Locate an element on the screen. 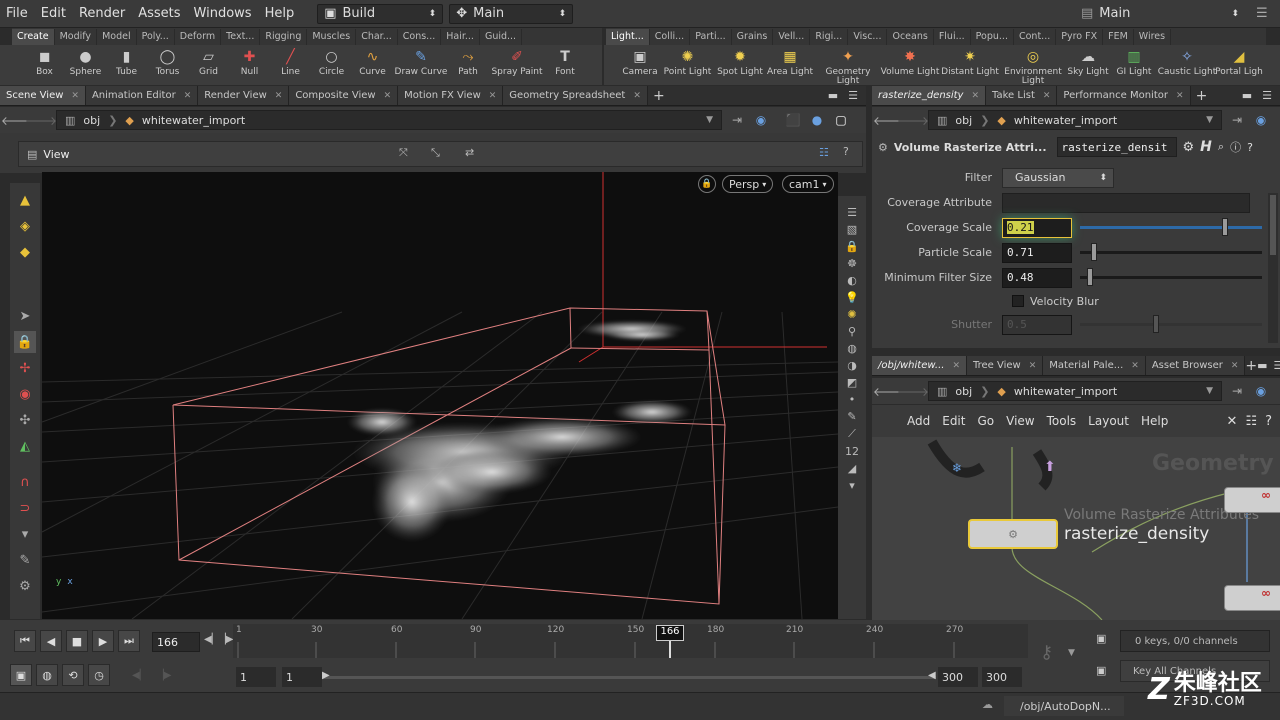 This screenshot has height=720, width=1280. play-reverse-icon: ◀ is located at coordinates (51, 641).